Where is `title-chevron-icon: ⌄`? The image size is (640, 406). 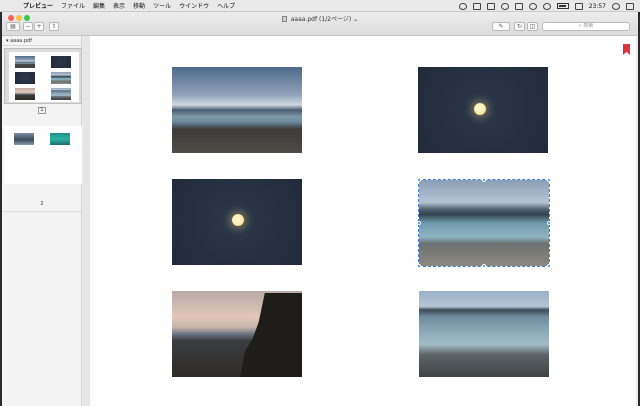 title-chevron-icon: ⌄ is located at coordinates (355, 19).